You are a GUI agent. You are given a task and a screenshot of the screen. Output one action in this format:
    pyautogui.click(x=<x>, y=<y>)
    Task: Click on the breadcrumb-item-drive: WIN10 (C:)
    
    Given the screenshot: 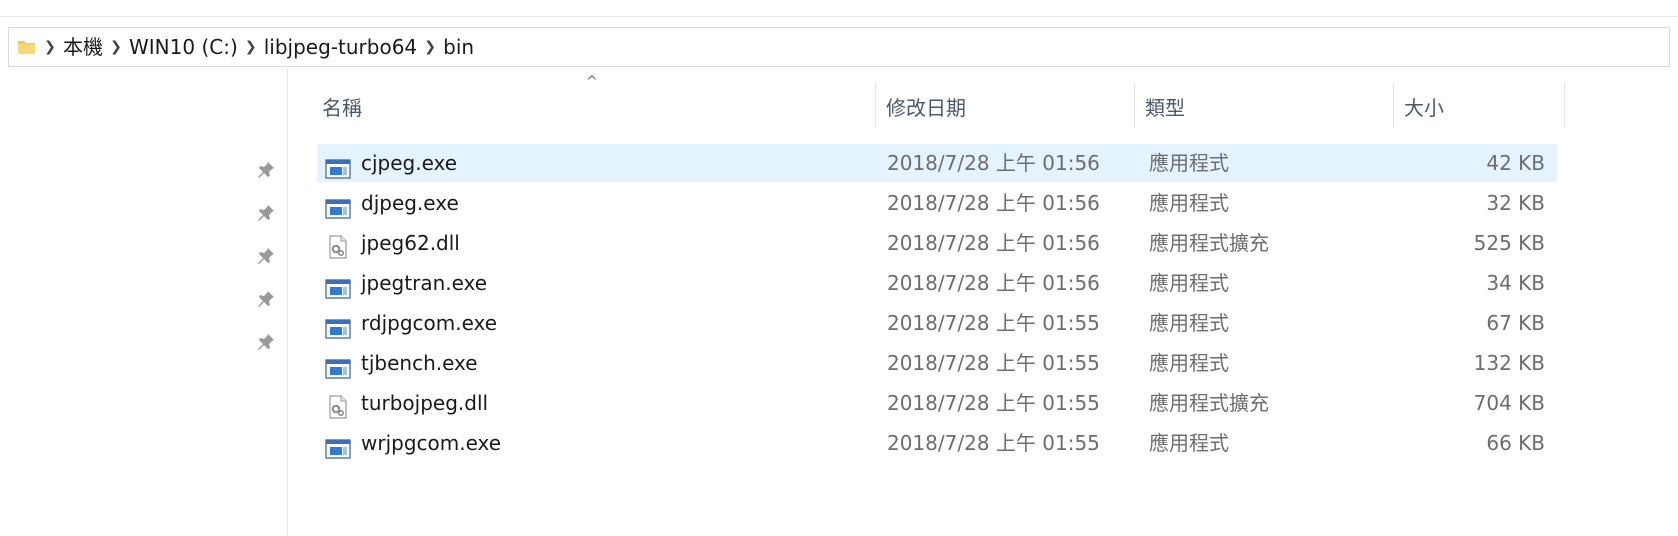 What is the action you would take?
    pyautogui.click(x=183, y=47)
    